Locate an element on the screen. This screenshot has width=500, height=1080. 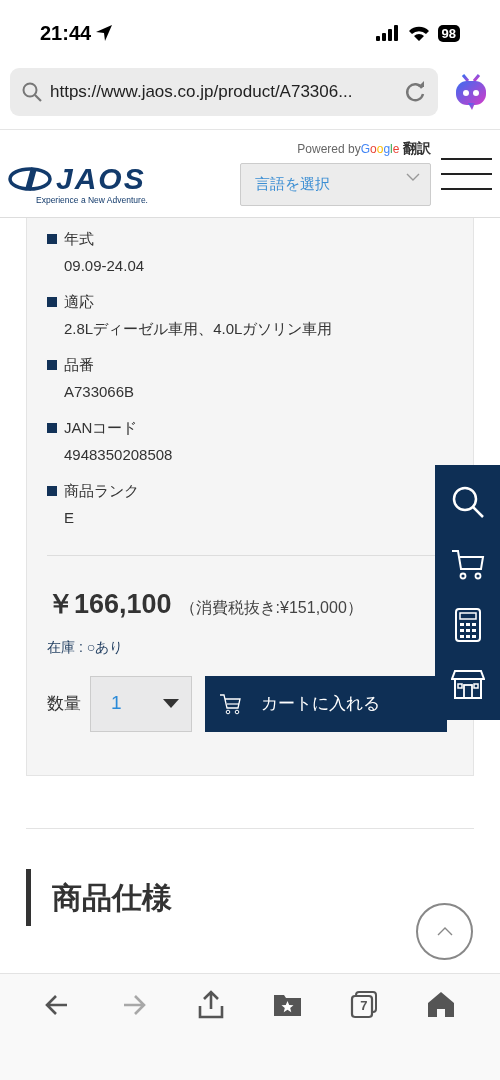
logo-text: JAOS is located at coordinates (101, 179).